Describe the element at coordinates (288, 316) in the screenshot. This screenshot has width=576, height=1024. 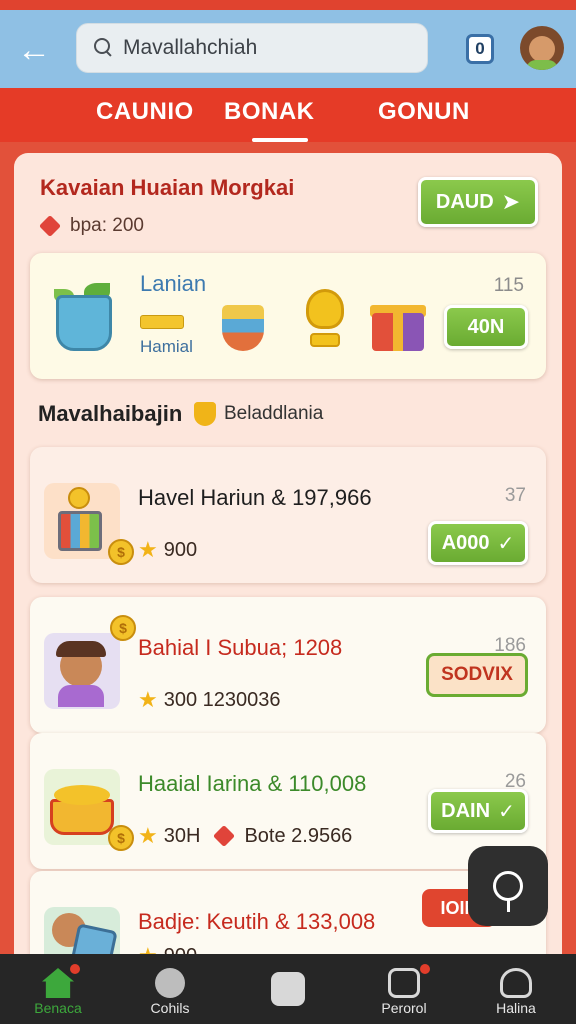
I see `shop-card: Lanian Hamial 115 40N` at that location.